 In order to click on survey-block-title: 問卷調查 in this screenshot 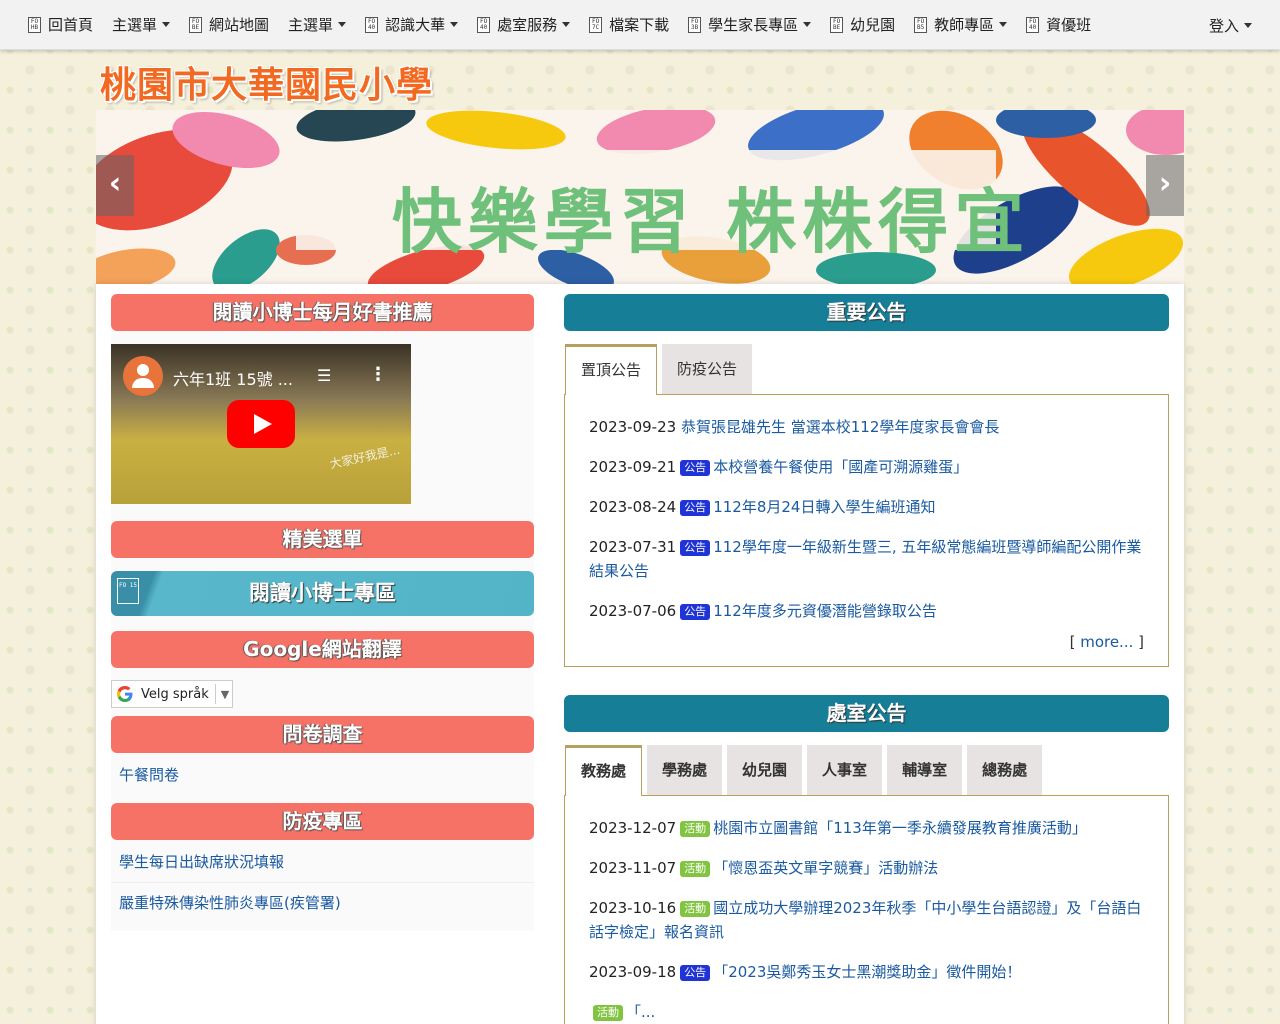, I will do `click(322, 734)`.